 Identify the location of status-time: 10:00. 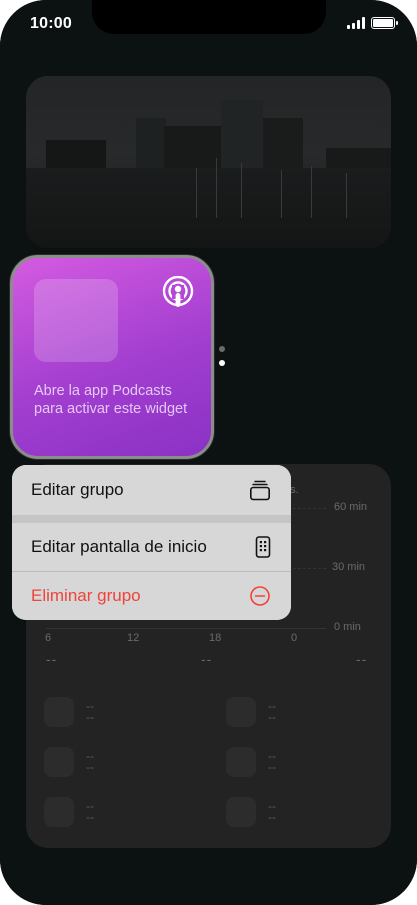
(51, 23).